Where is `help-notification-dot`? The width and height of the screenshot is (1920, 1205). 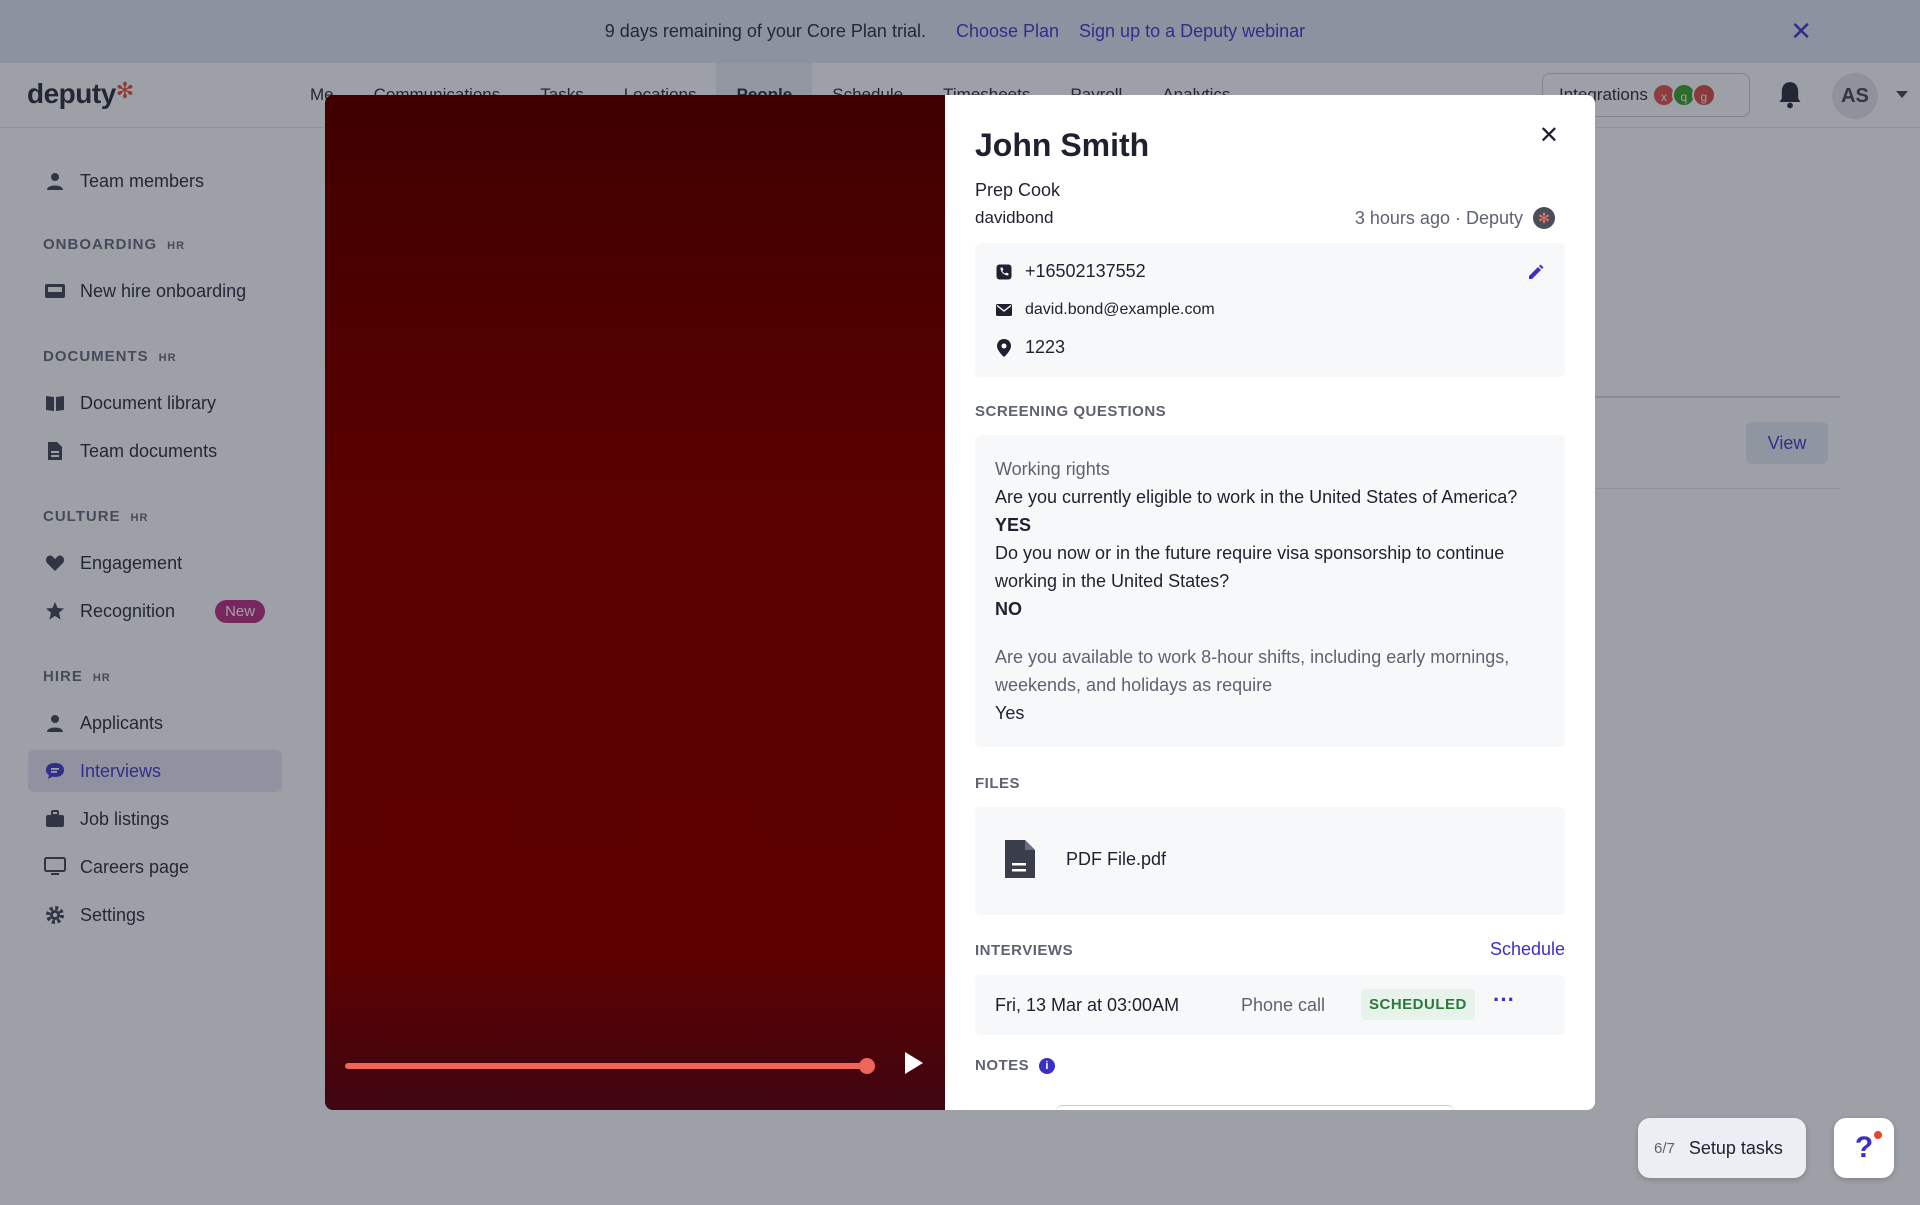 help-notification-dot is located at coordinates (1878, 1135).